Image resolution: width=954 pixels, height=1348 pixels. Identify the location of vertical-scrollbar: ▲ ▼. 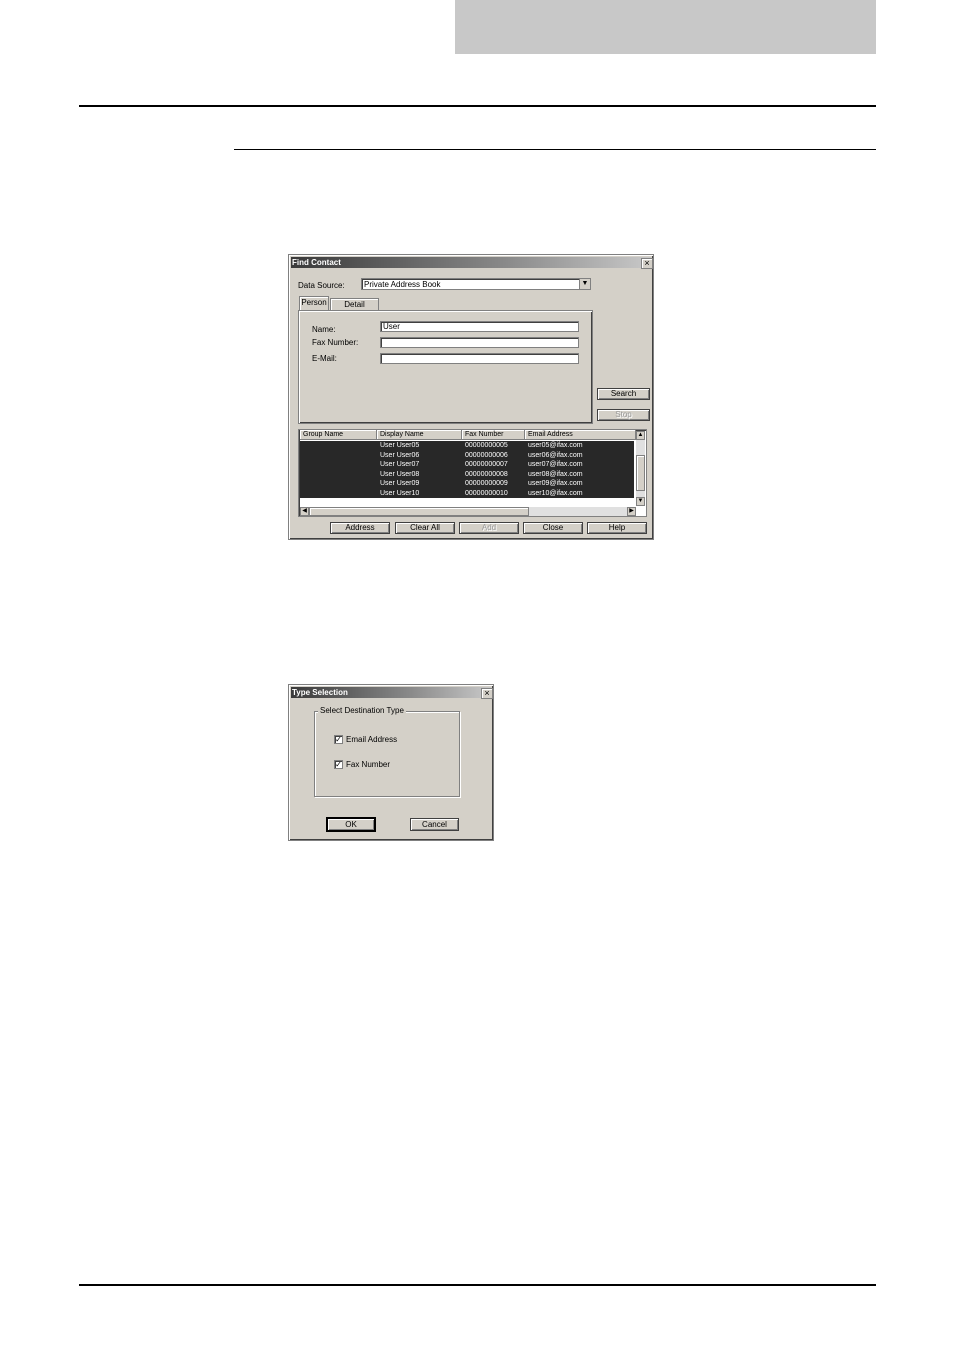
(640, 468).